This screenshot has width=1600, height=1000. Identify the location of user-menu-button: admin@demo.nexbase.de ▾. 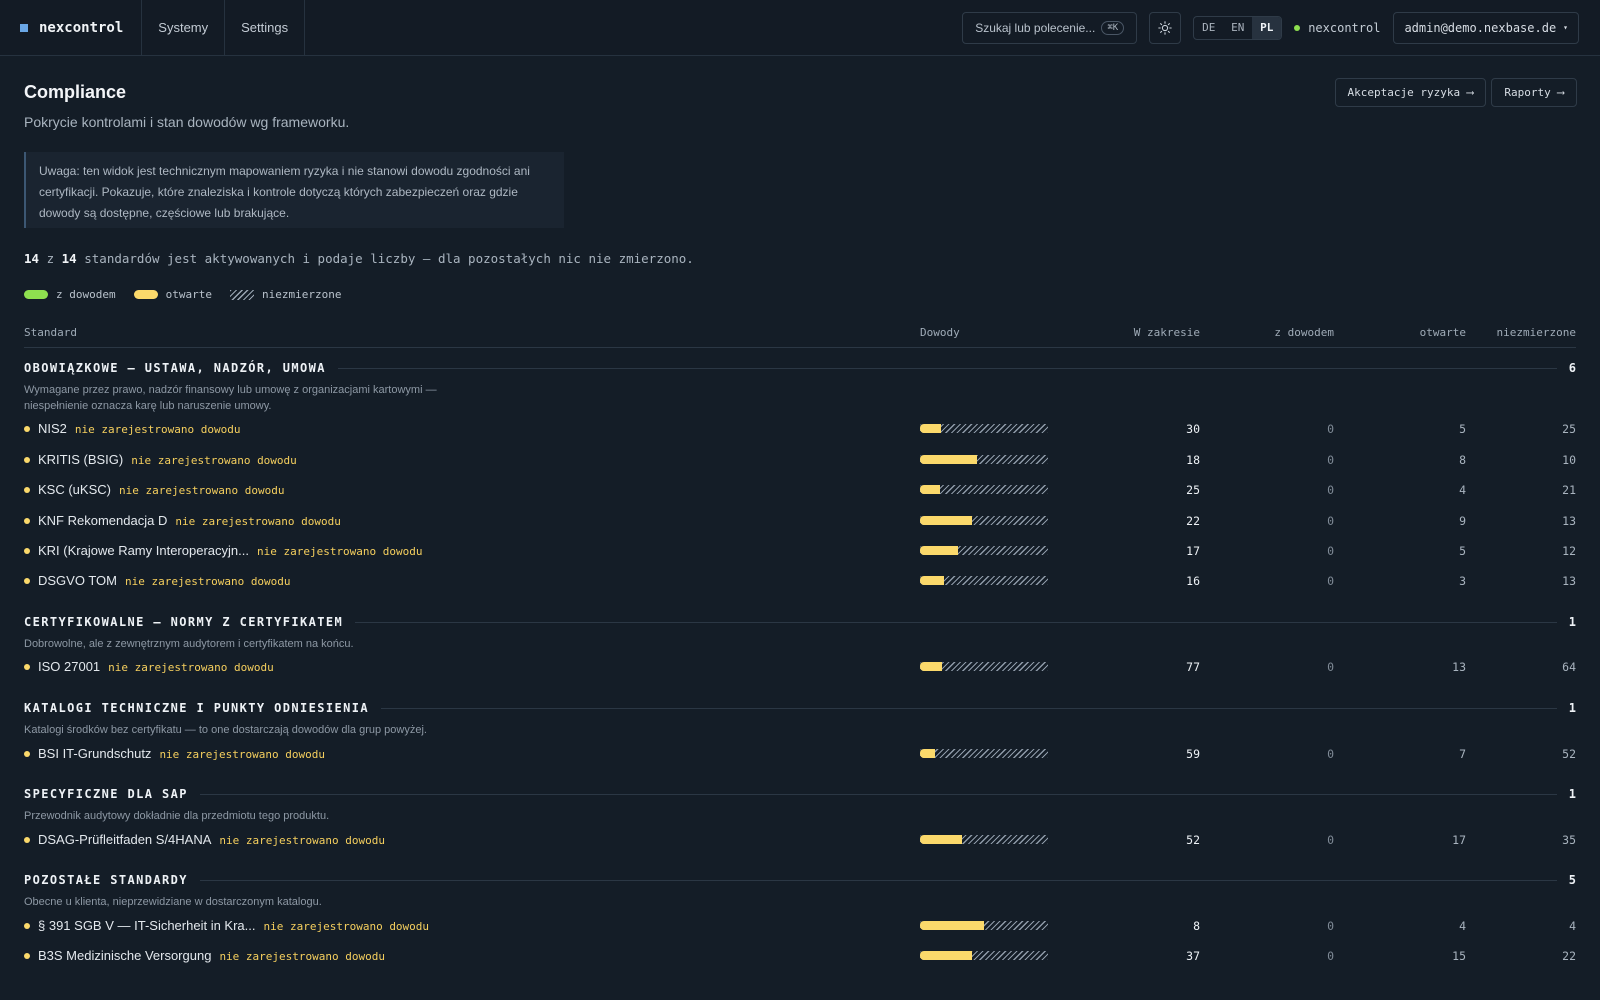
(1486, 27).